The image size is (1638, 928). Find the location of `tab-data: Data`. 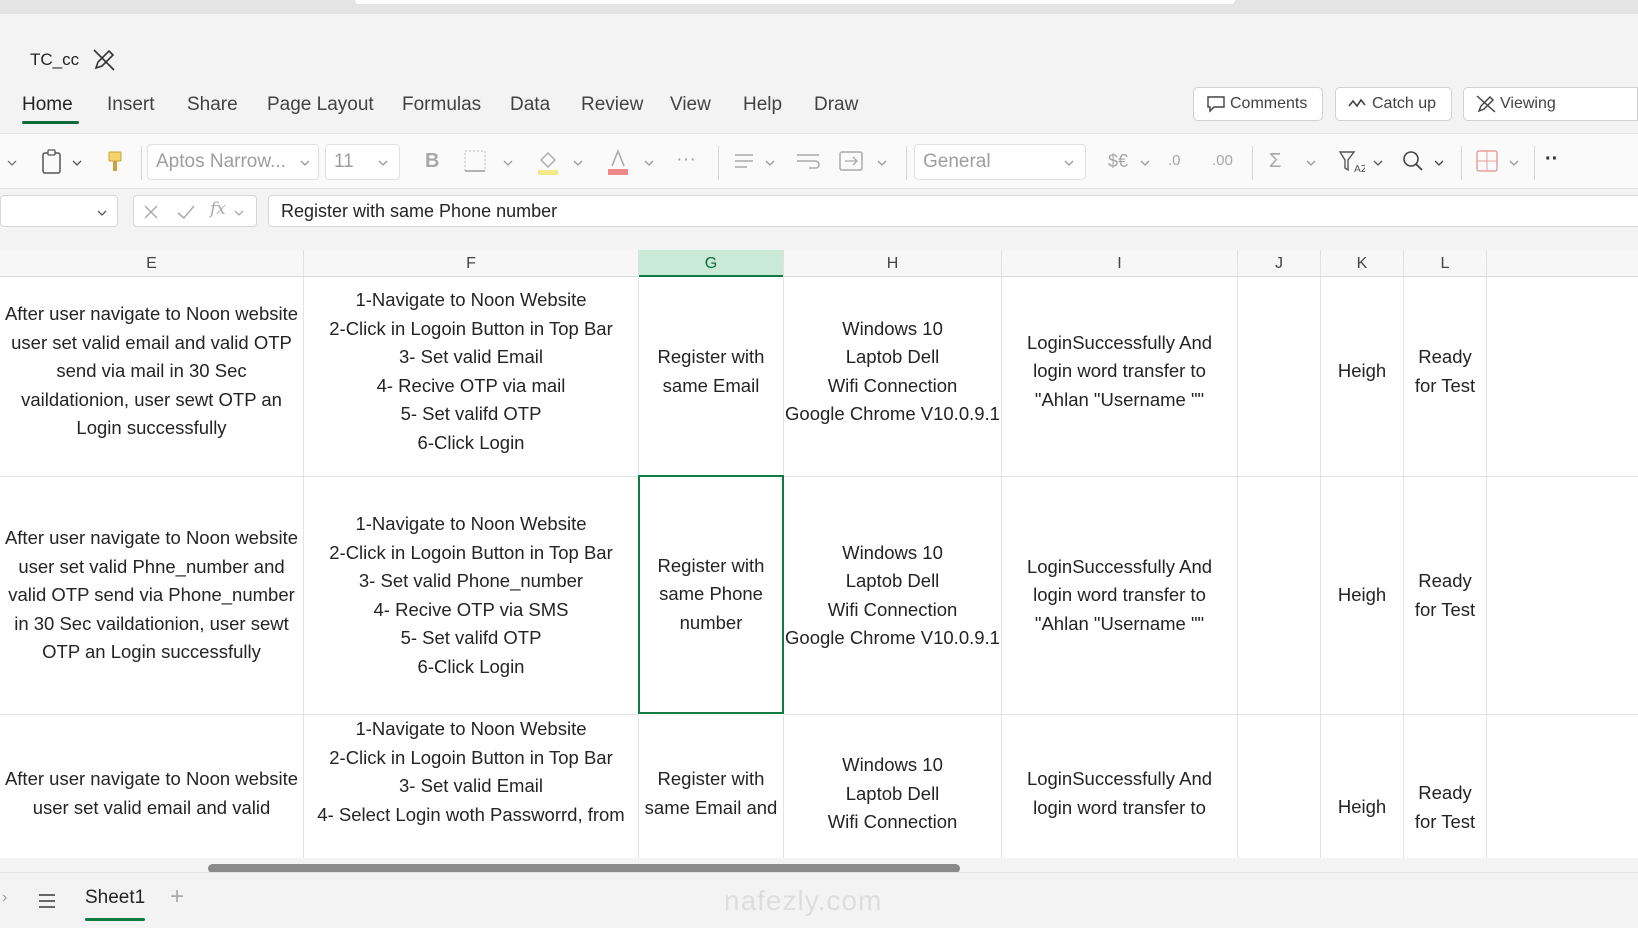

tab-data: Data is located at coordinates (530, 105).